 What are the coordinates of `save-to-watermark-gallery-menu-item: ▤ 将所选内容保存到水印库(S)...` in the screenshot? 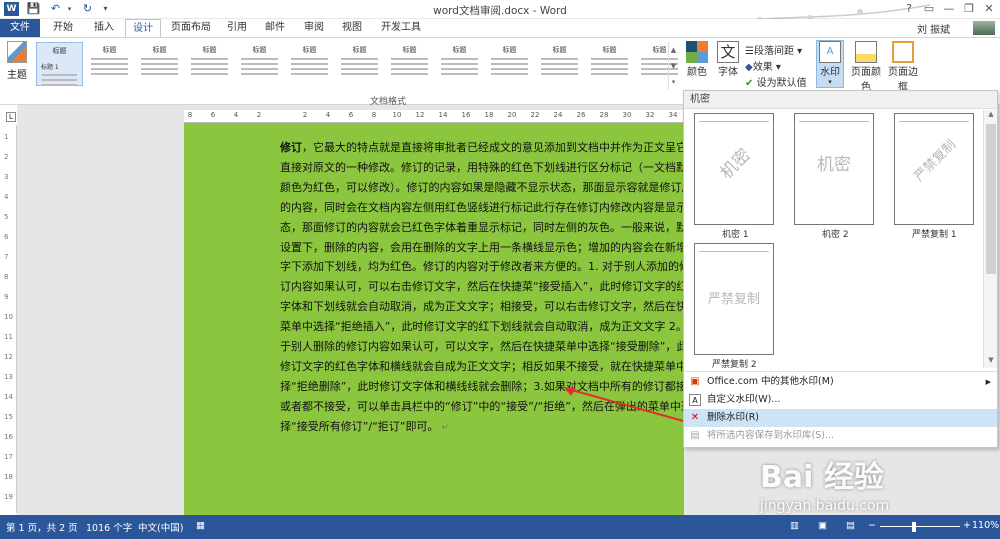 It's located at (762, 435).